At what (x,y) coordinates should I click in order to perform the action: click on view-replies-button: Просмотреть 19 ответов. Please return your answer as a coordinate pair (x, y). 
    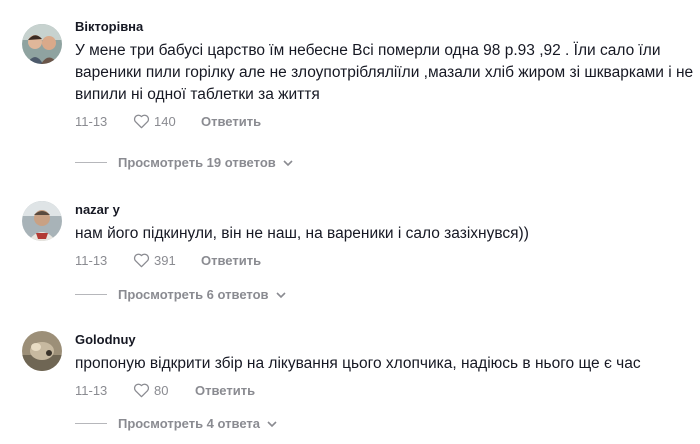
    Looking at the image, I should click on (184, 162).